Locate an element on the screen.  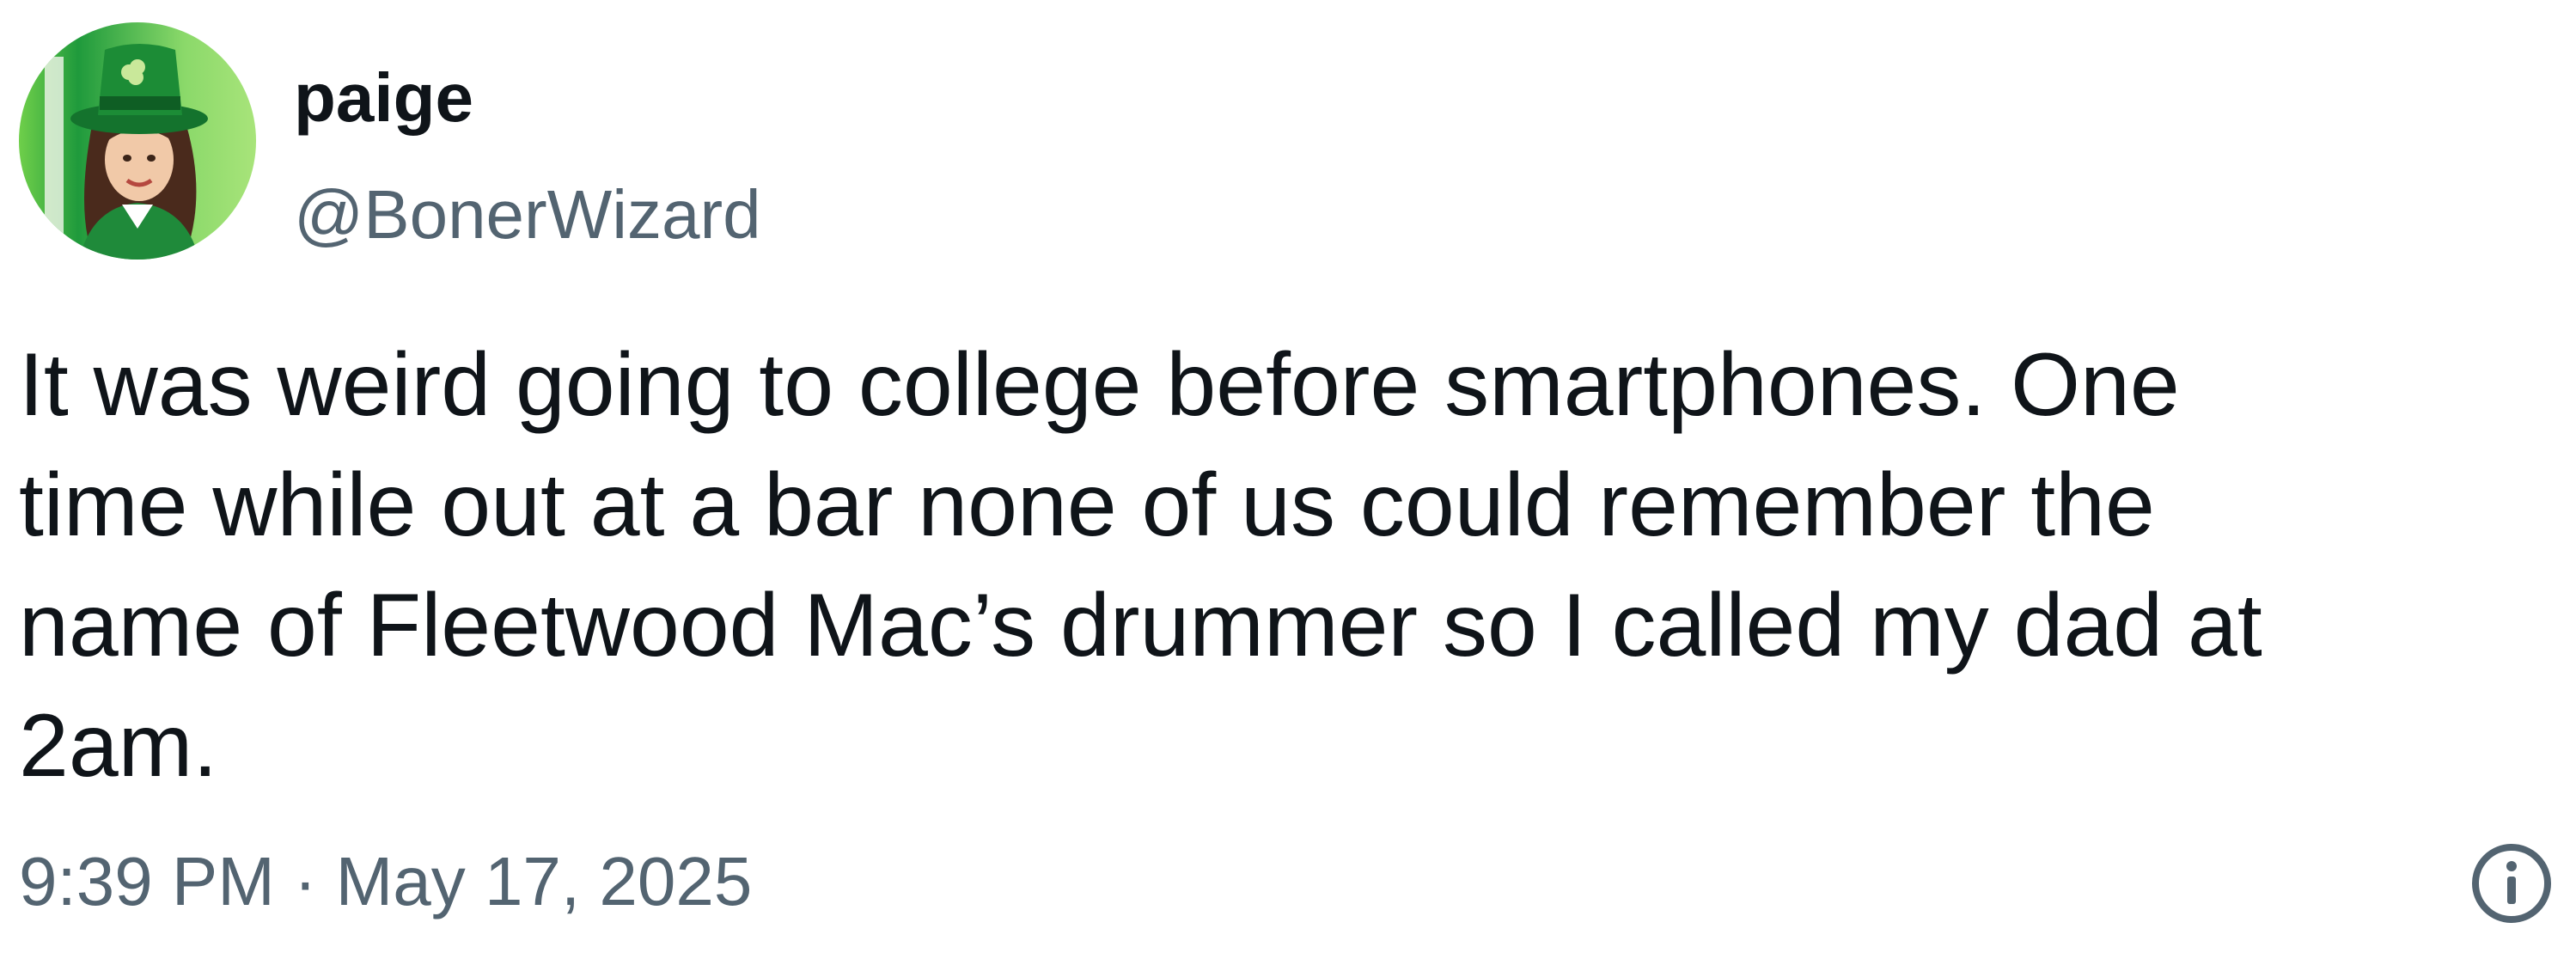
tweet-timestamp: 9:39 PM · May 17, 2025 is located at coordinates (385, 882).